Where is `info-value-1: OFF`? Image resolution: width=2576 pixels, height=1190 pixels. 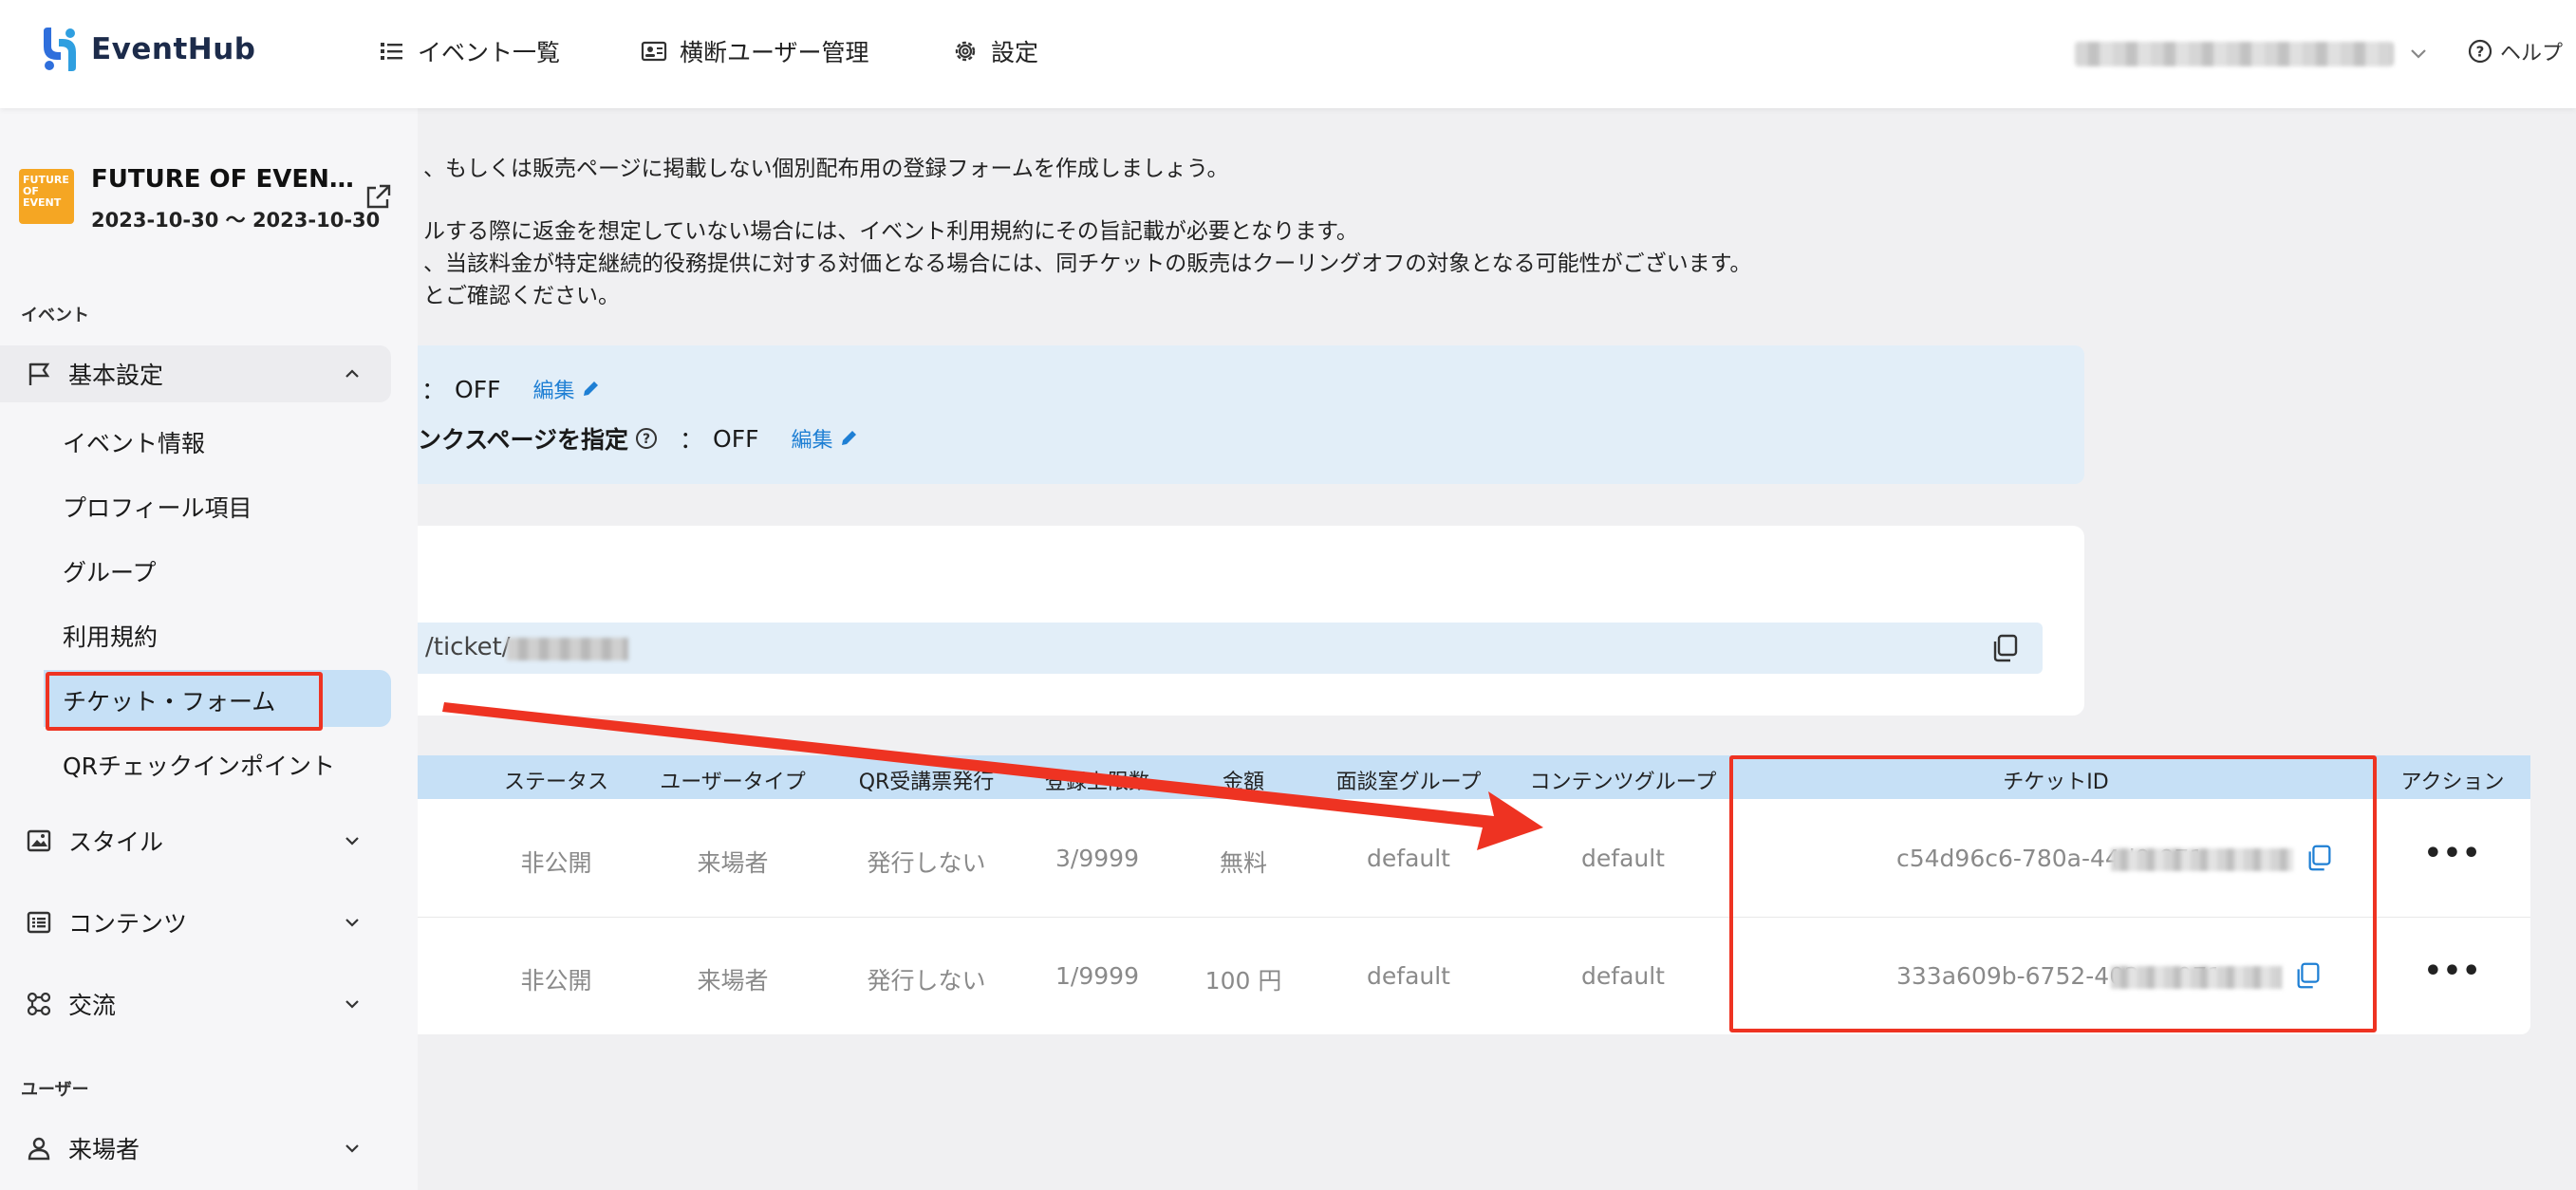
info-value-1: OFF is located at coordinates (478, 389).